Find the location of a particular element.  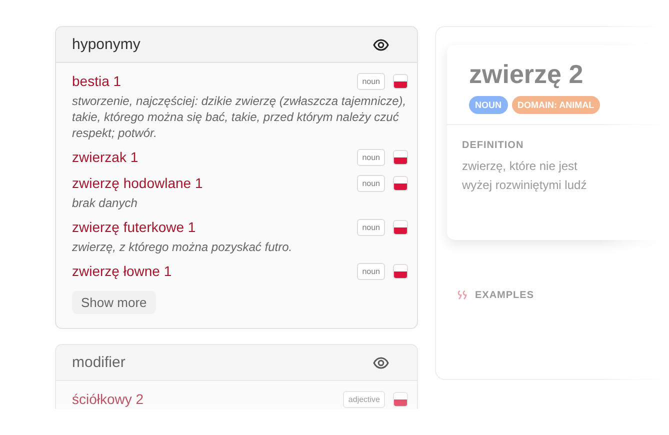

section-heading: EXAMPLES is located at coordinates (504, 295).